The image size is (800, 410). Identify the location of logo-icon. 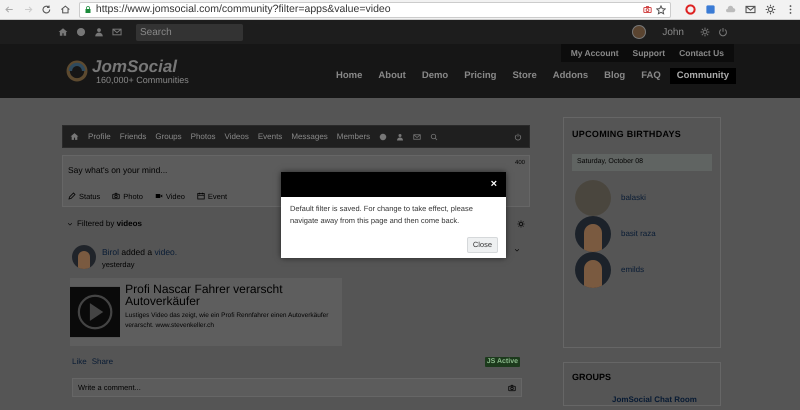
(77, 71).